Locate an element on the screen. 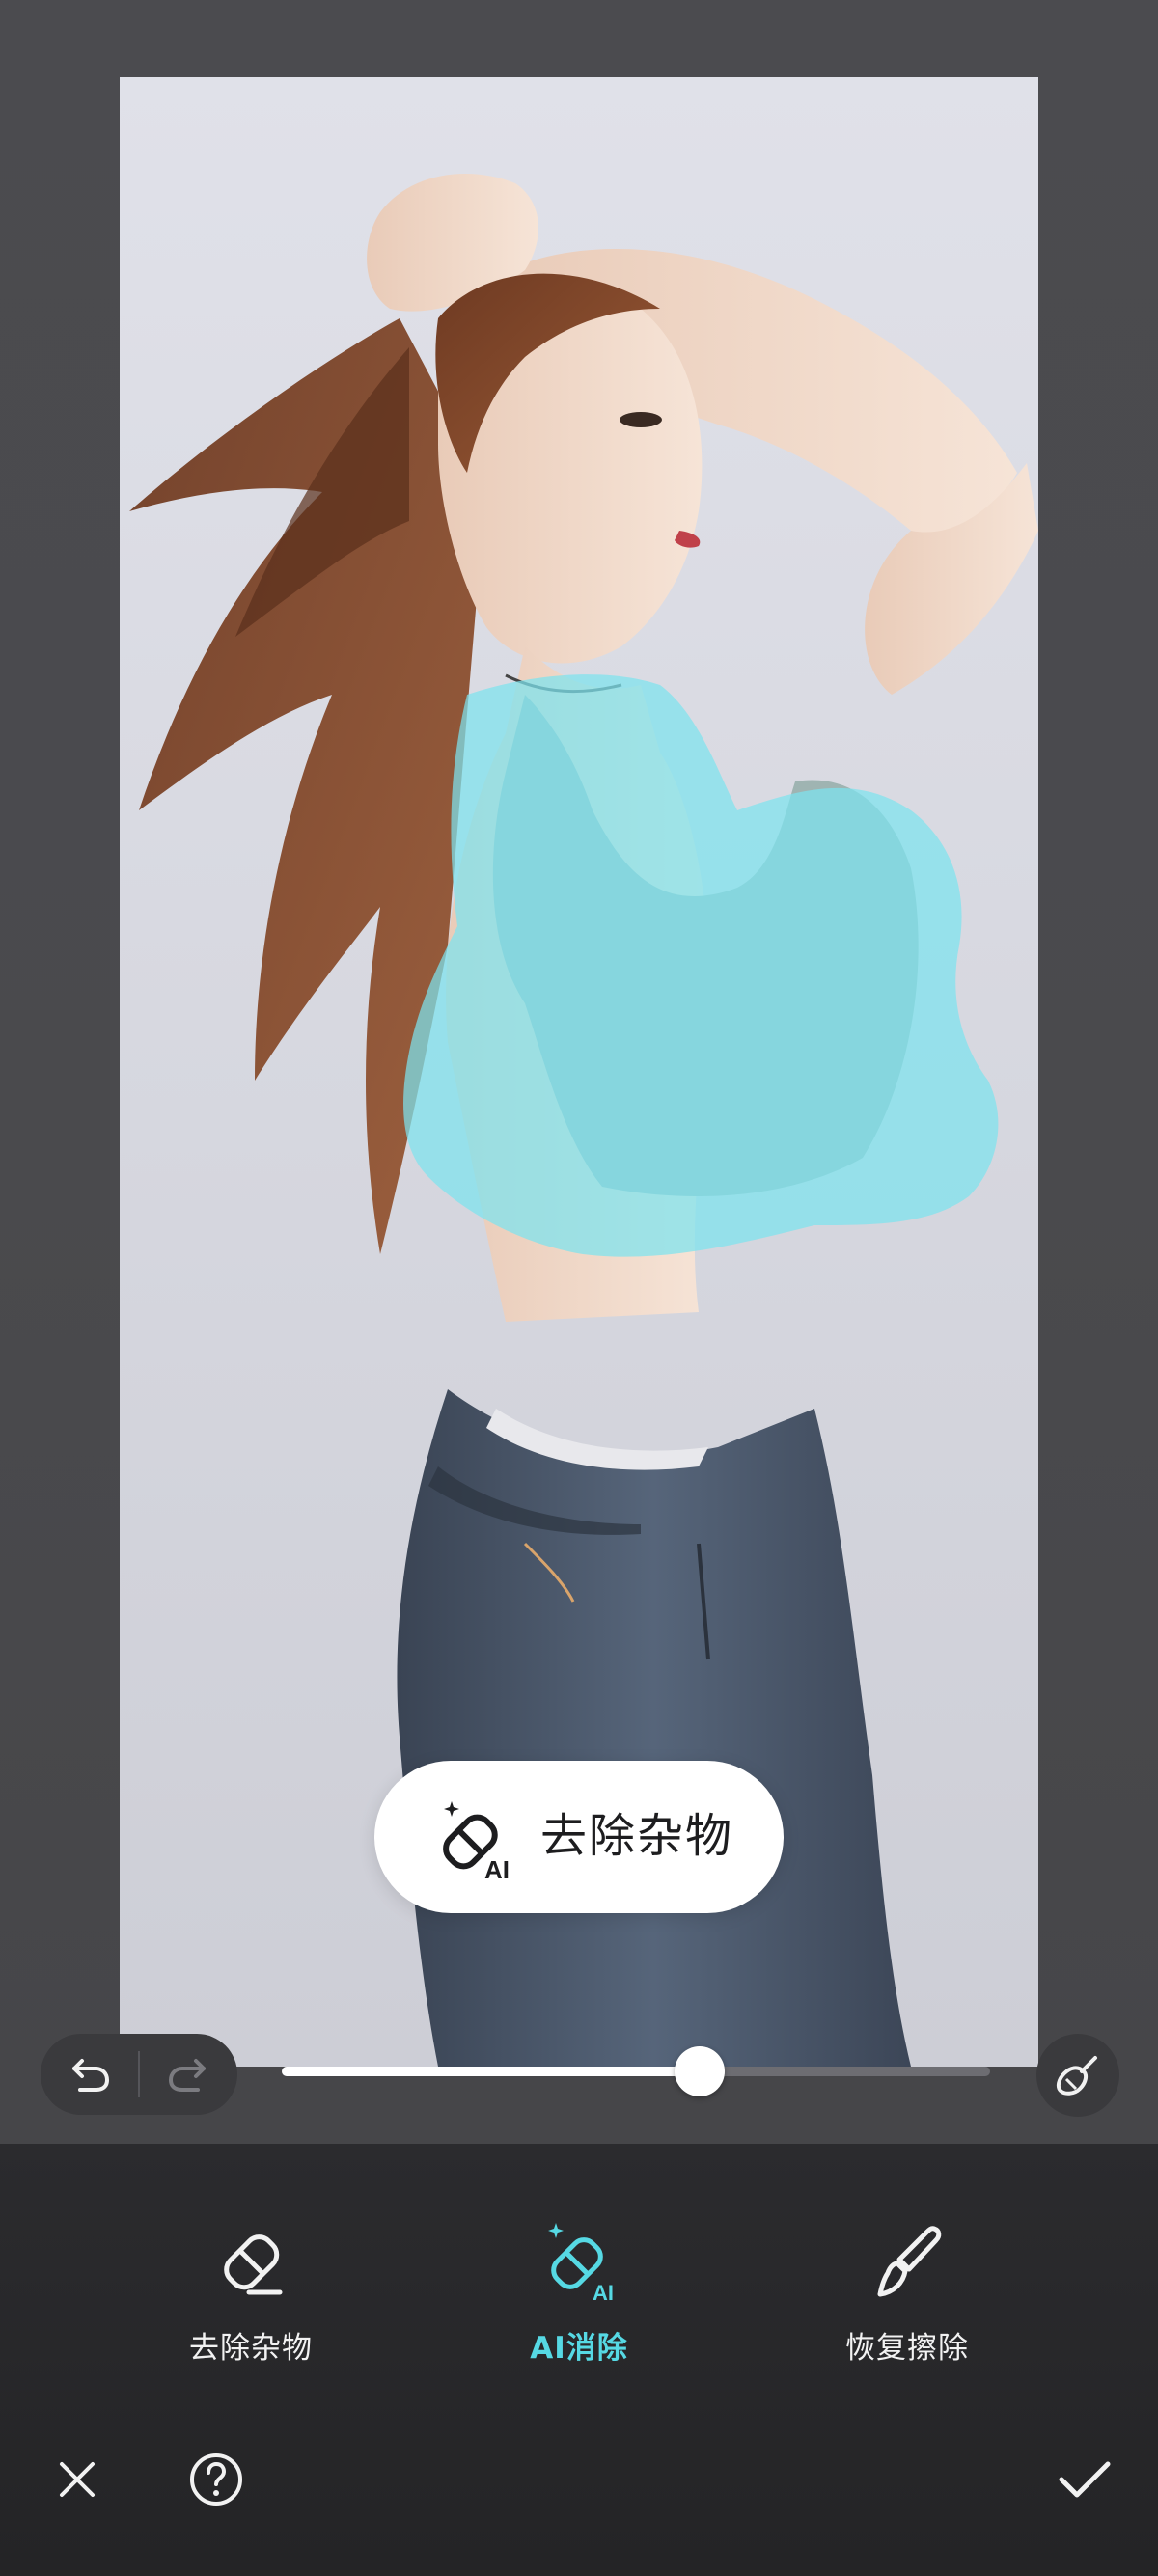 The image size is (1158, 2576). eraser-icon is located at coordinates (253, 2264).